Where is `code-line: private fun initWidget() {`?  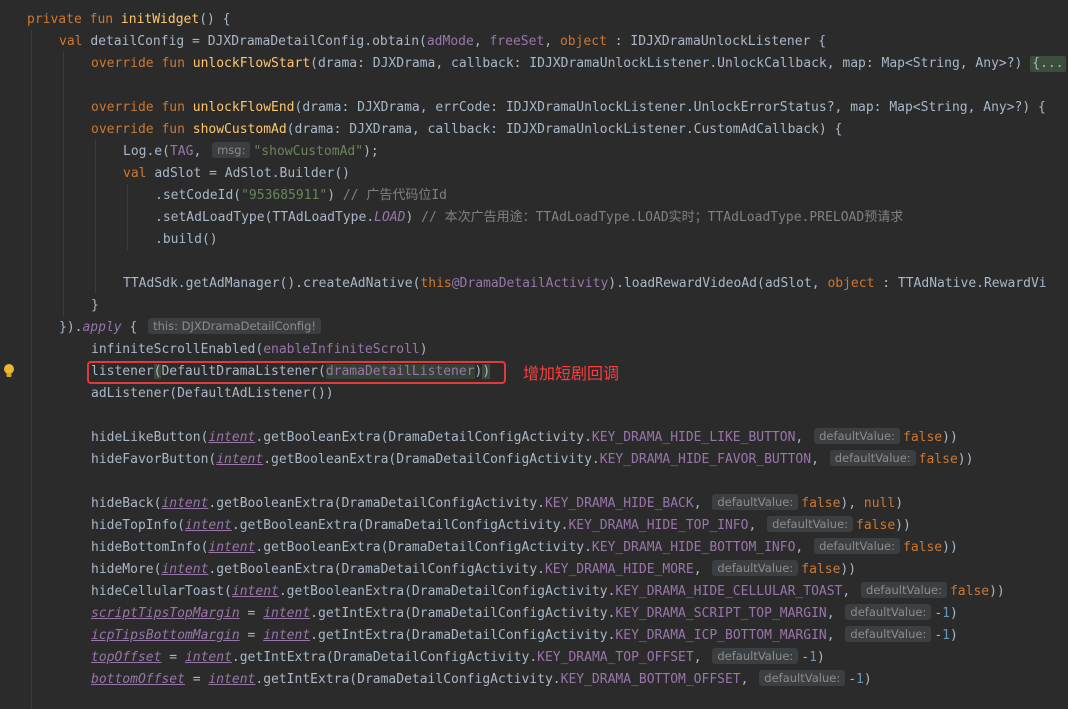 code-line: private fun initWidget() { is located at coordinates (129, 20).